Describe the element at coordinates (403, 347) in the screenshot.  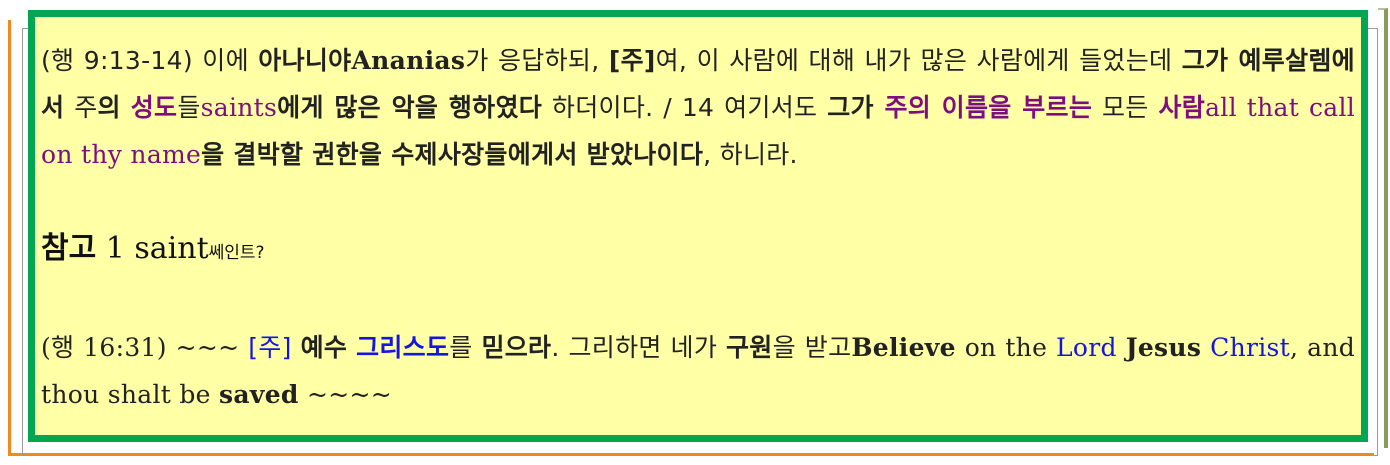
I see `christ-korean: 그리스도` at that location.